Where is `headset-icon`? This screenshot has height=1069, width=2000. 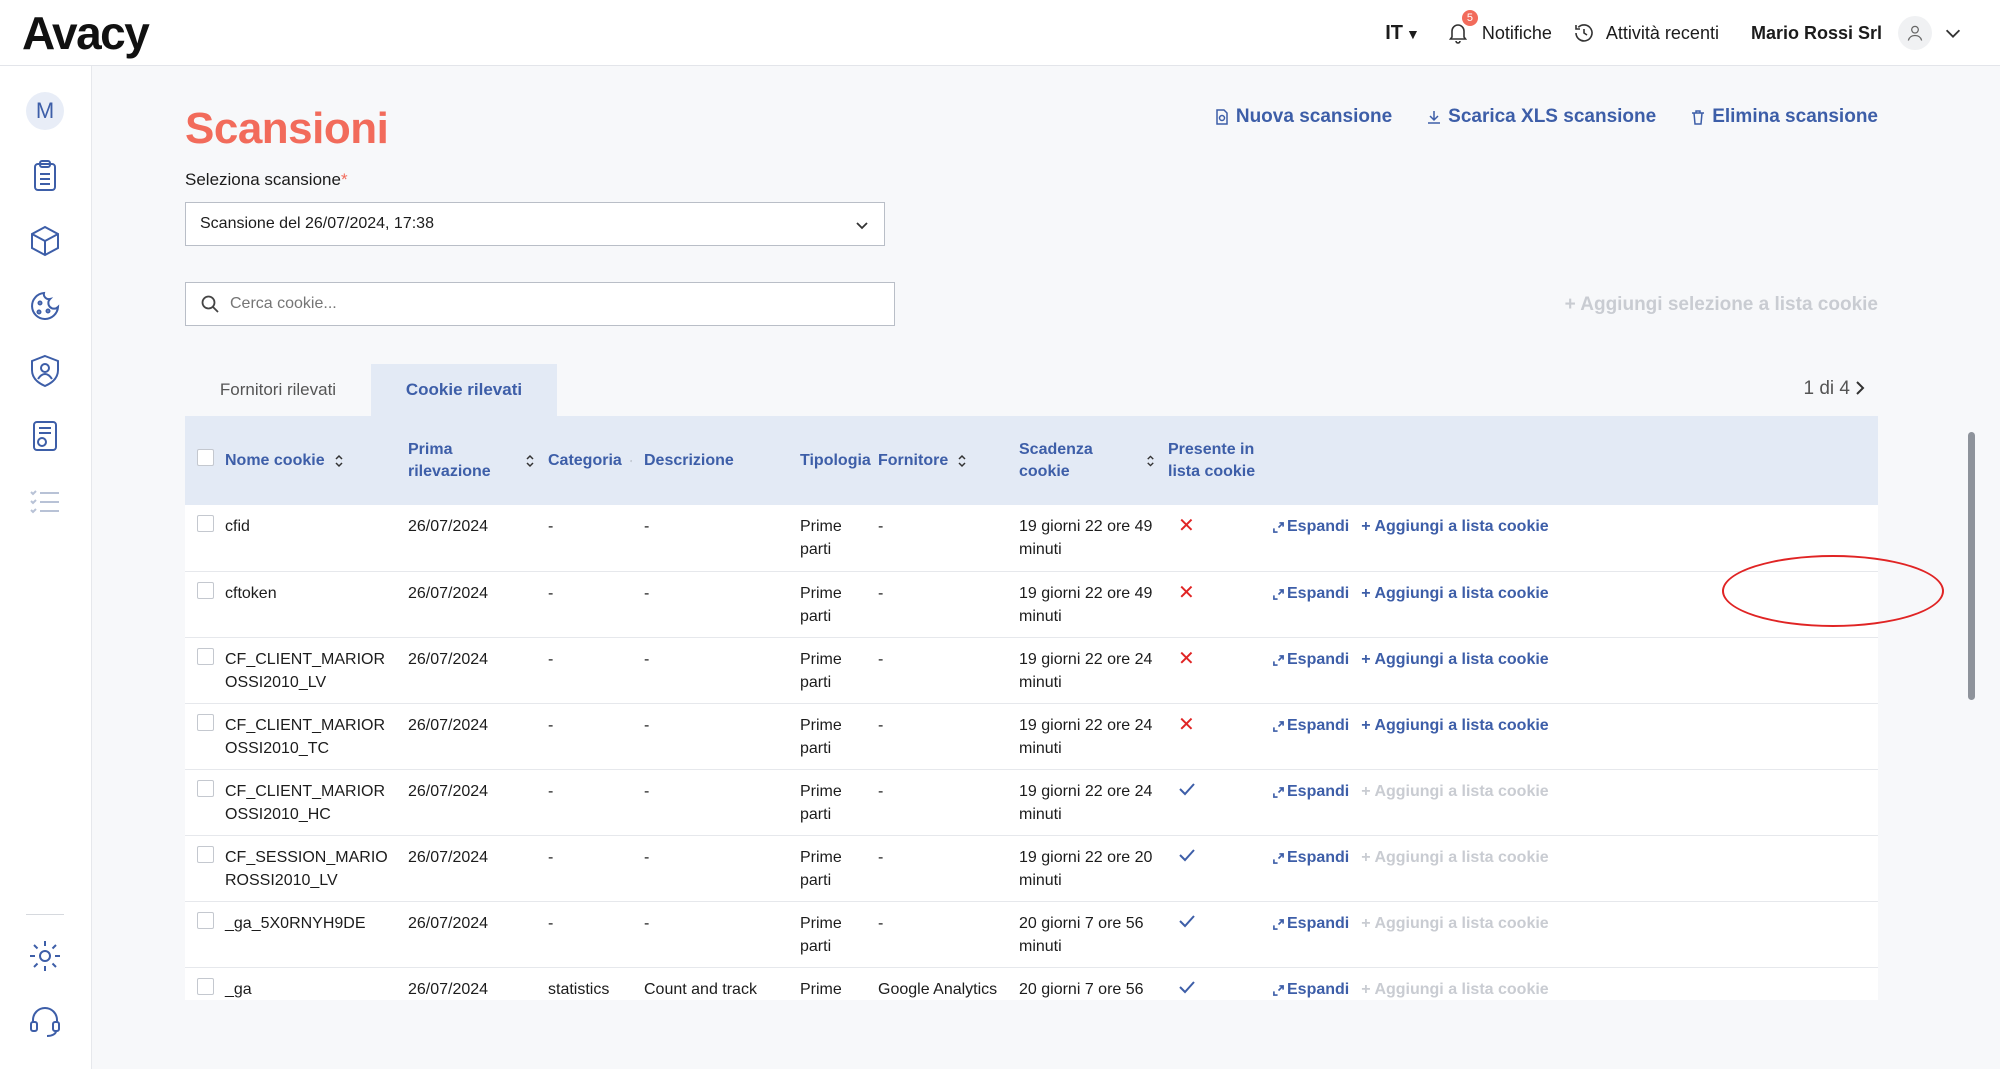
headset-icon is located at coordinates (45, 1021).